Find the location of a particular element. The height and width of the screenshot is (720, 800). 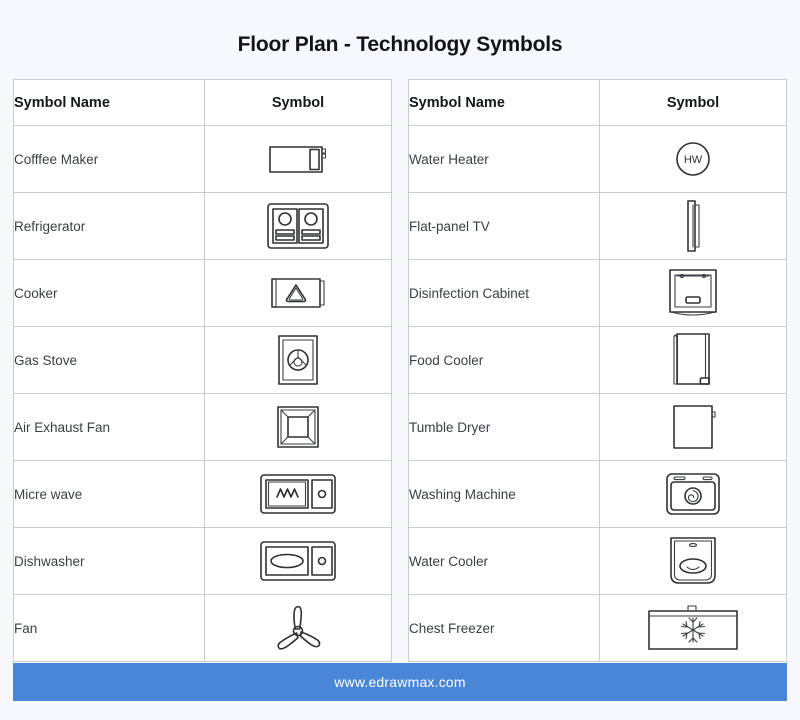

flat-panel-tv-icon is located at coordinates (693, 226).